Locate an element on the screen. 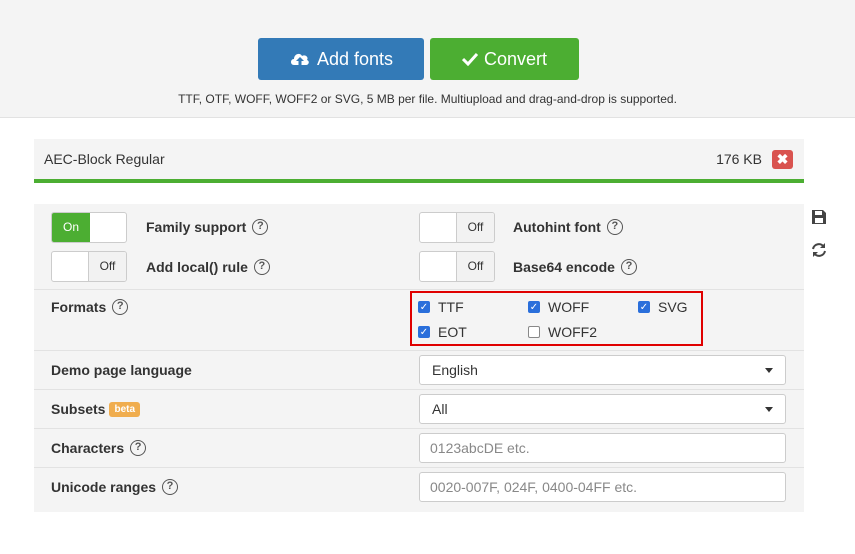 This screenshot has height=554, width=855. format-ttf-checkbox: ✓ TTF is located at coordinates (441, 307).